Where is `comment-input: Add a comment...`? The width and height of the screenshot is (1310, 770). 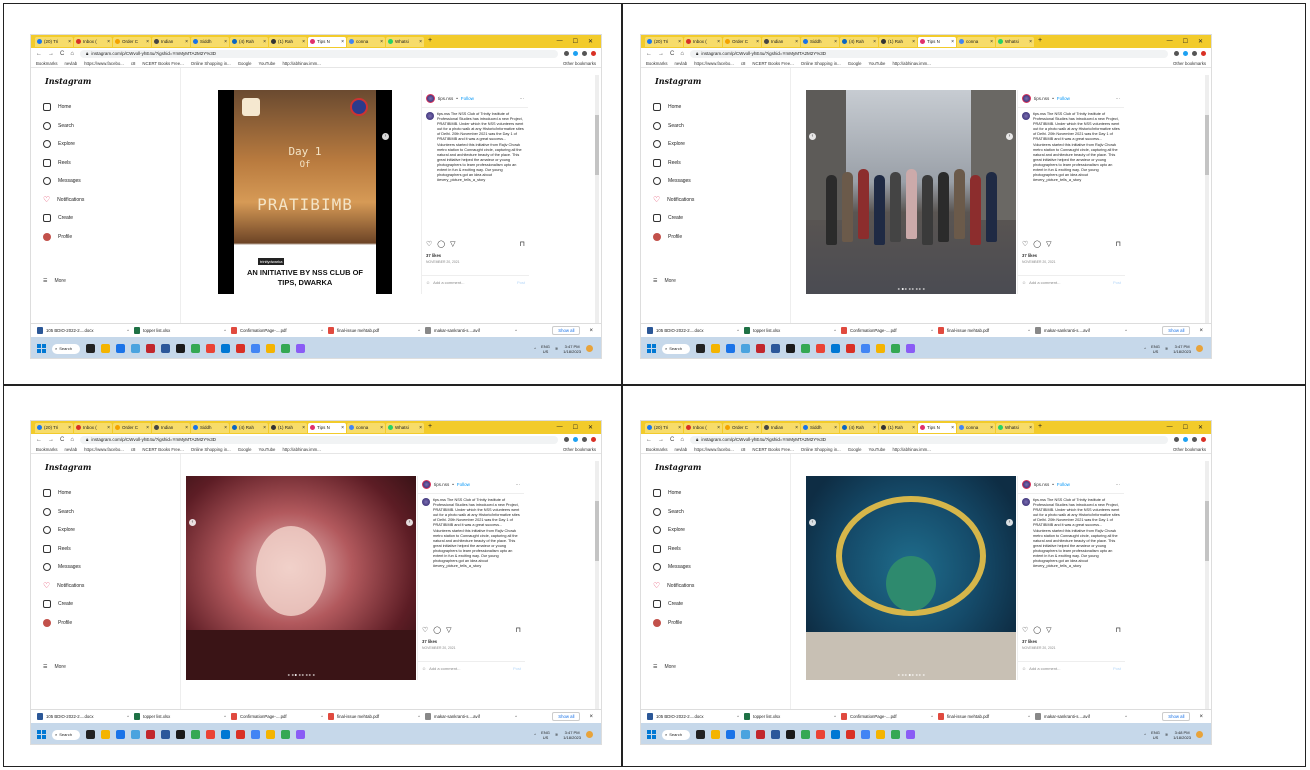 comment-input: Add a comment... is located at coordinates (1044, 282).